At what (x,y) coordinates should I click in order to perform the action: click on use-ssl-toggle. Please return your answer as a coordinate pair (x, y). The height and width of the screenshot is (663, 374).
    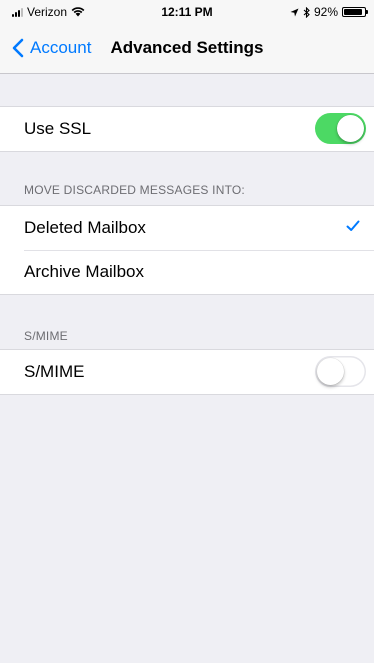
    Looking at the image, I should click on (340, 128).